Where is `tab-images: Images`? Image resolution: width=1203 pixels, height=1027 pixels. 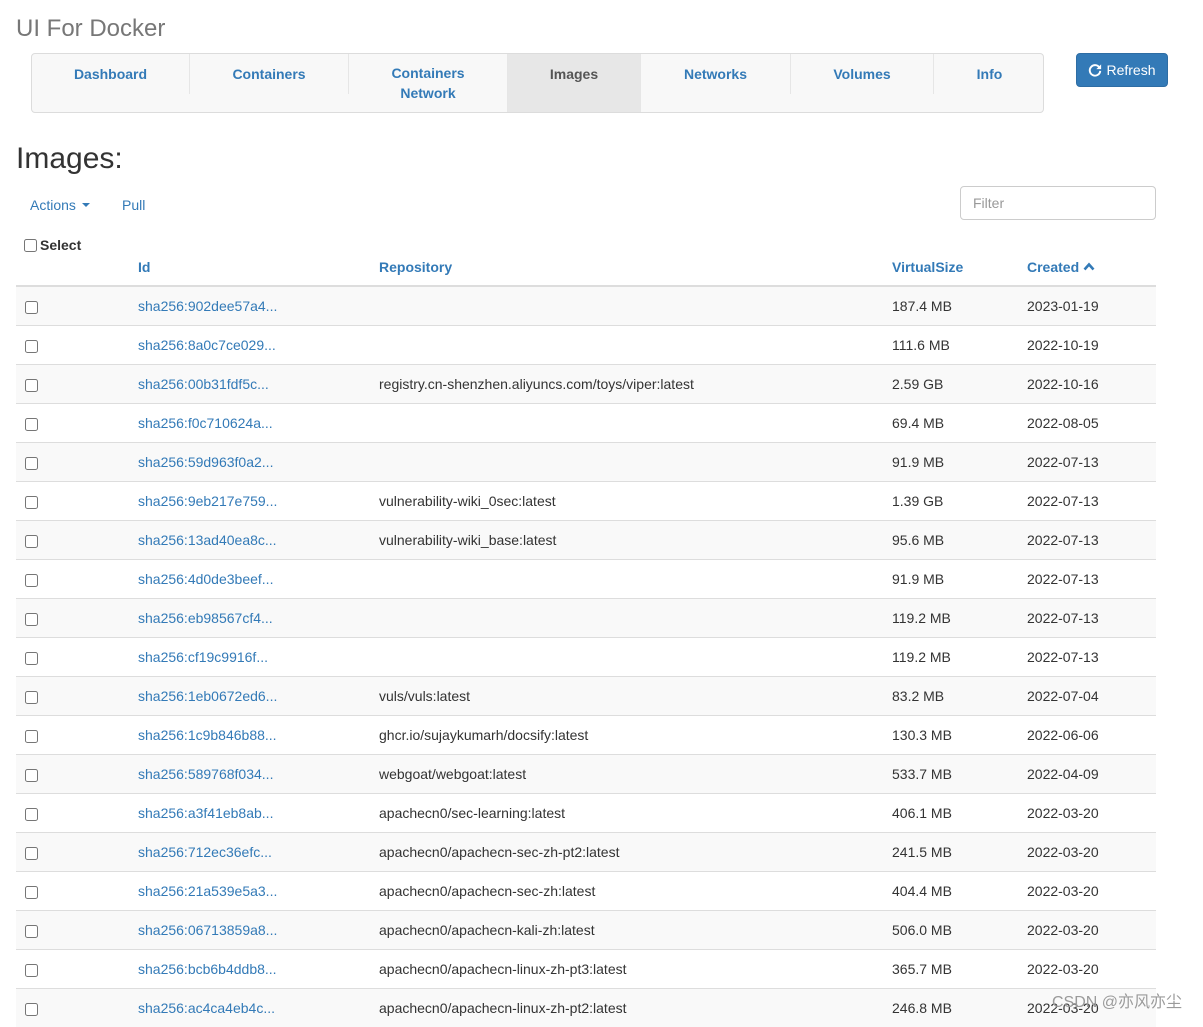
tab-images: Images is located at coordinates (574, 83).